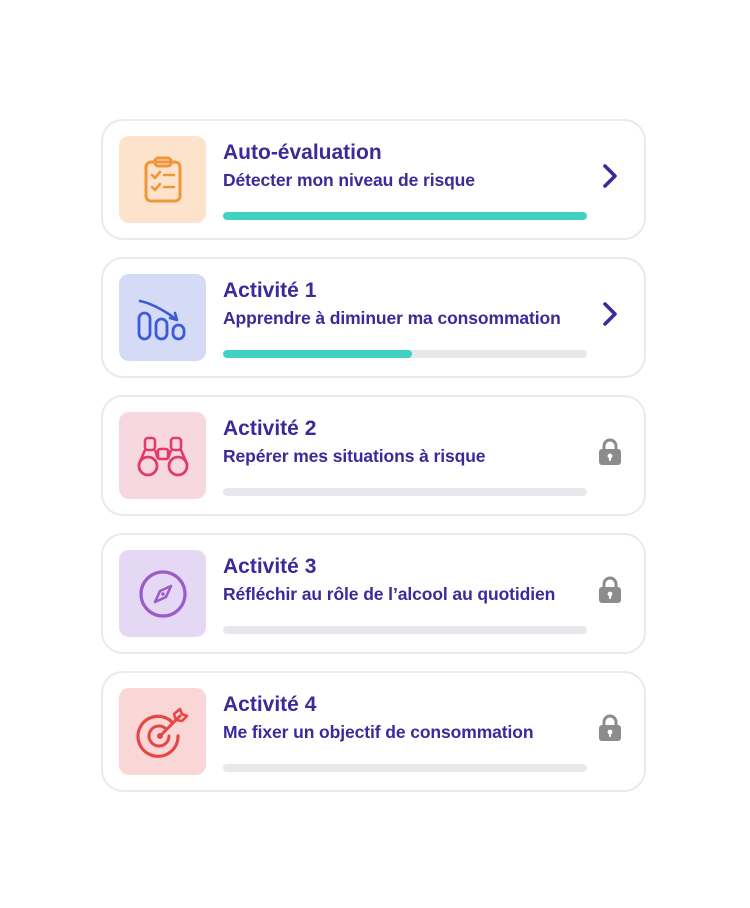 The image size is (750, 908). Describe the element at coordinates (349, 180) in the screenshot. I see `activity-subtitle: Détecter mon niveau de risque` at that location.